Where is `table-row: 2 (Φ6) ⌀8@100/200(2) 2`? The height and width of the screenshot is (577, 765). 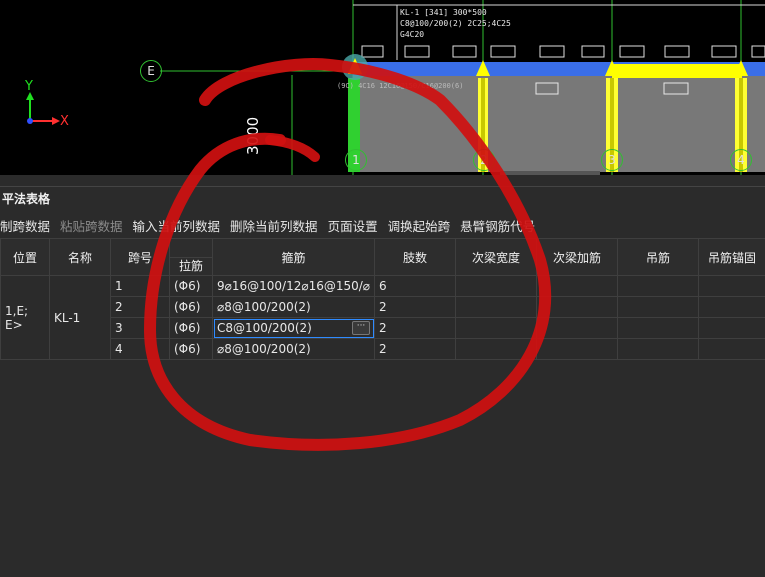 table-row: 2 (Φ6) ⌀8@100/200(2) 2 is located at coordinates (383, 307).